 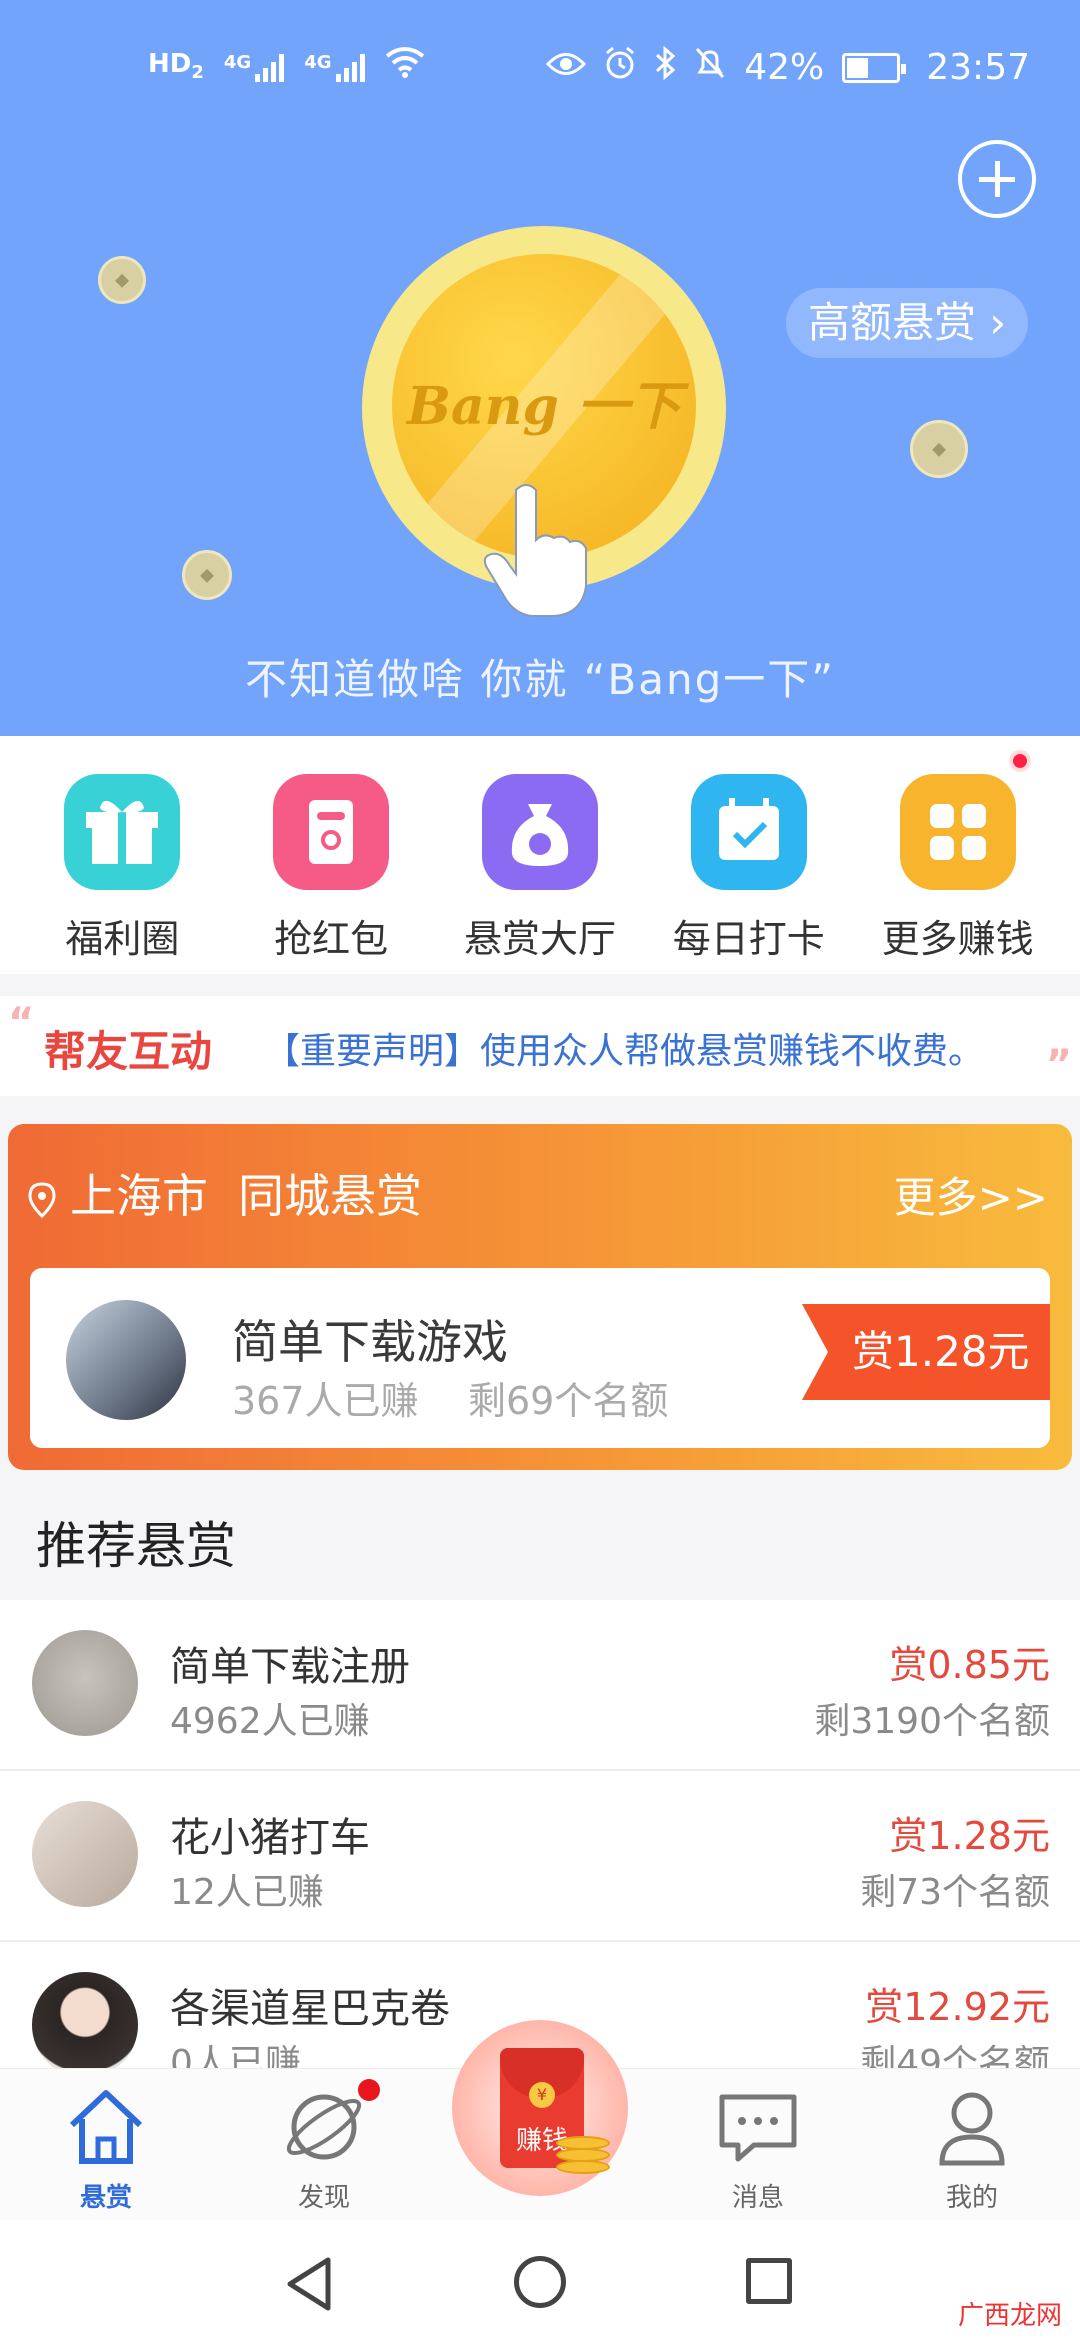 I want to click on task-remaining: 剩69个名额, so click(x=568, y=1401).